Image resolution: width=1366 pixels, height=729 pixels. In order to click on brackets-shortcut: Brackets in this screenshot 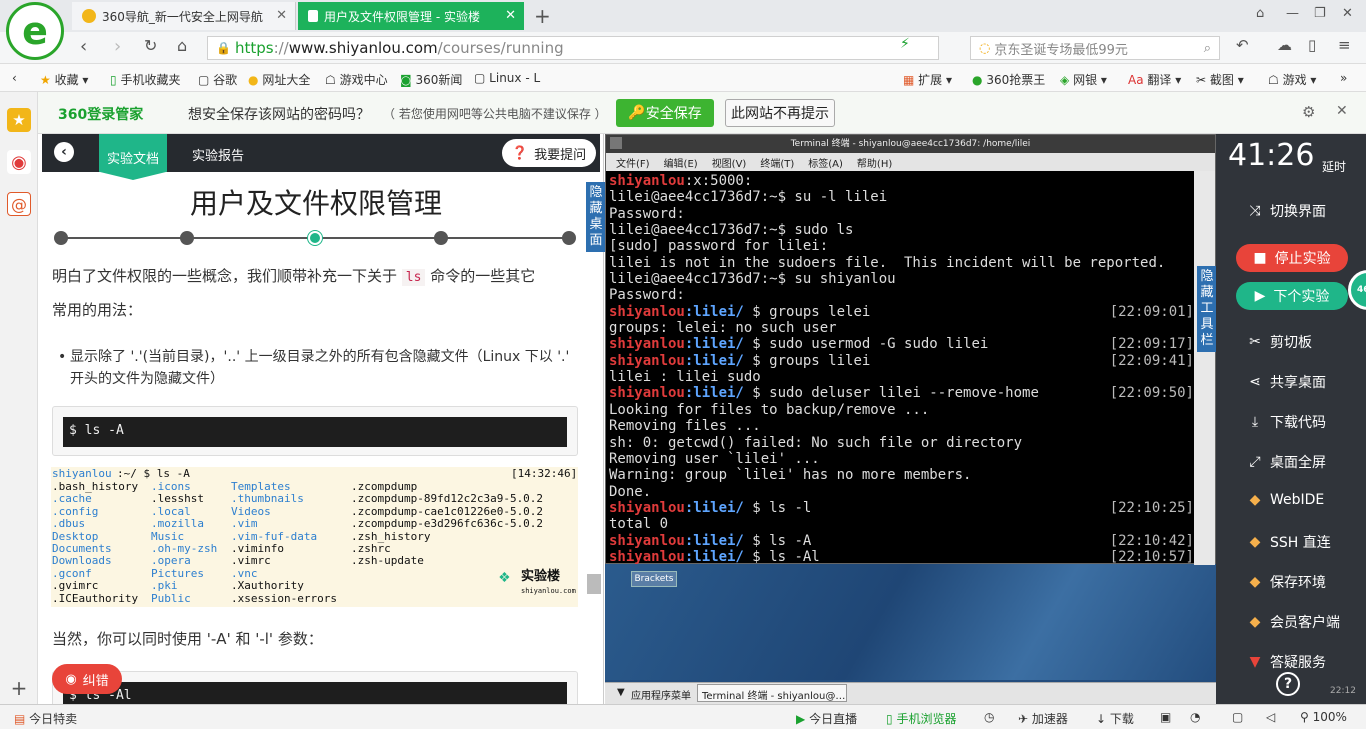, I will do `click(654, 579)`.